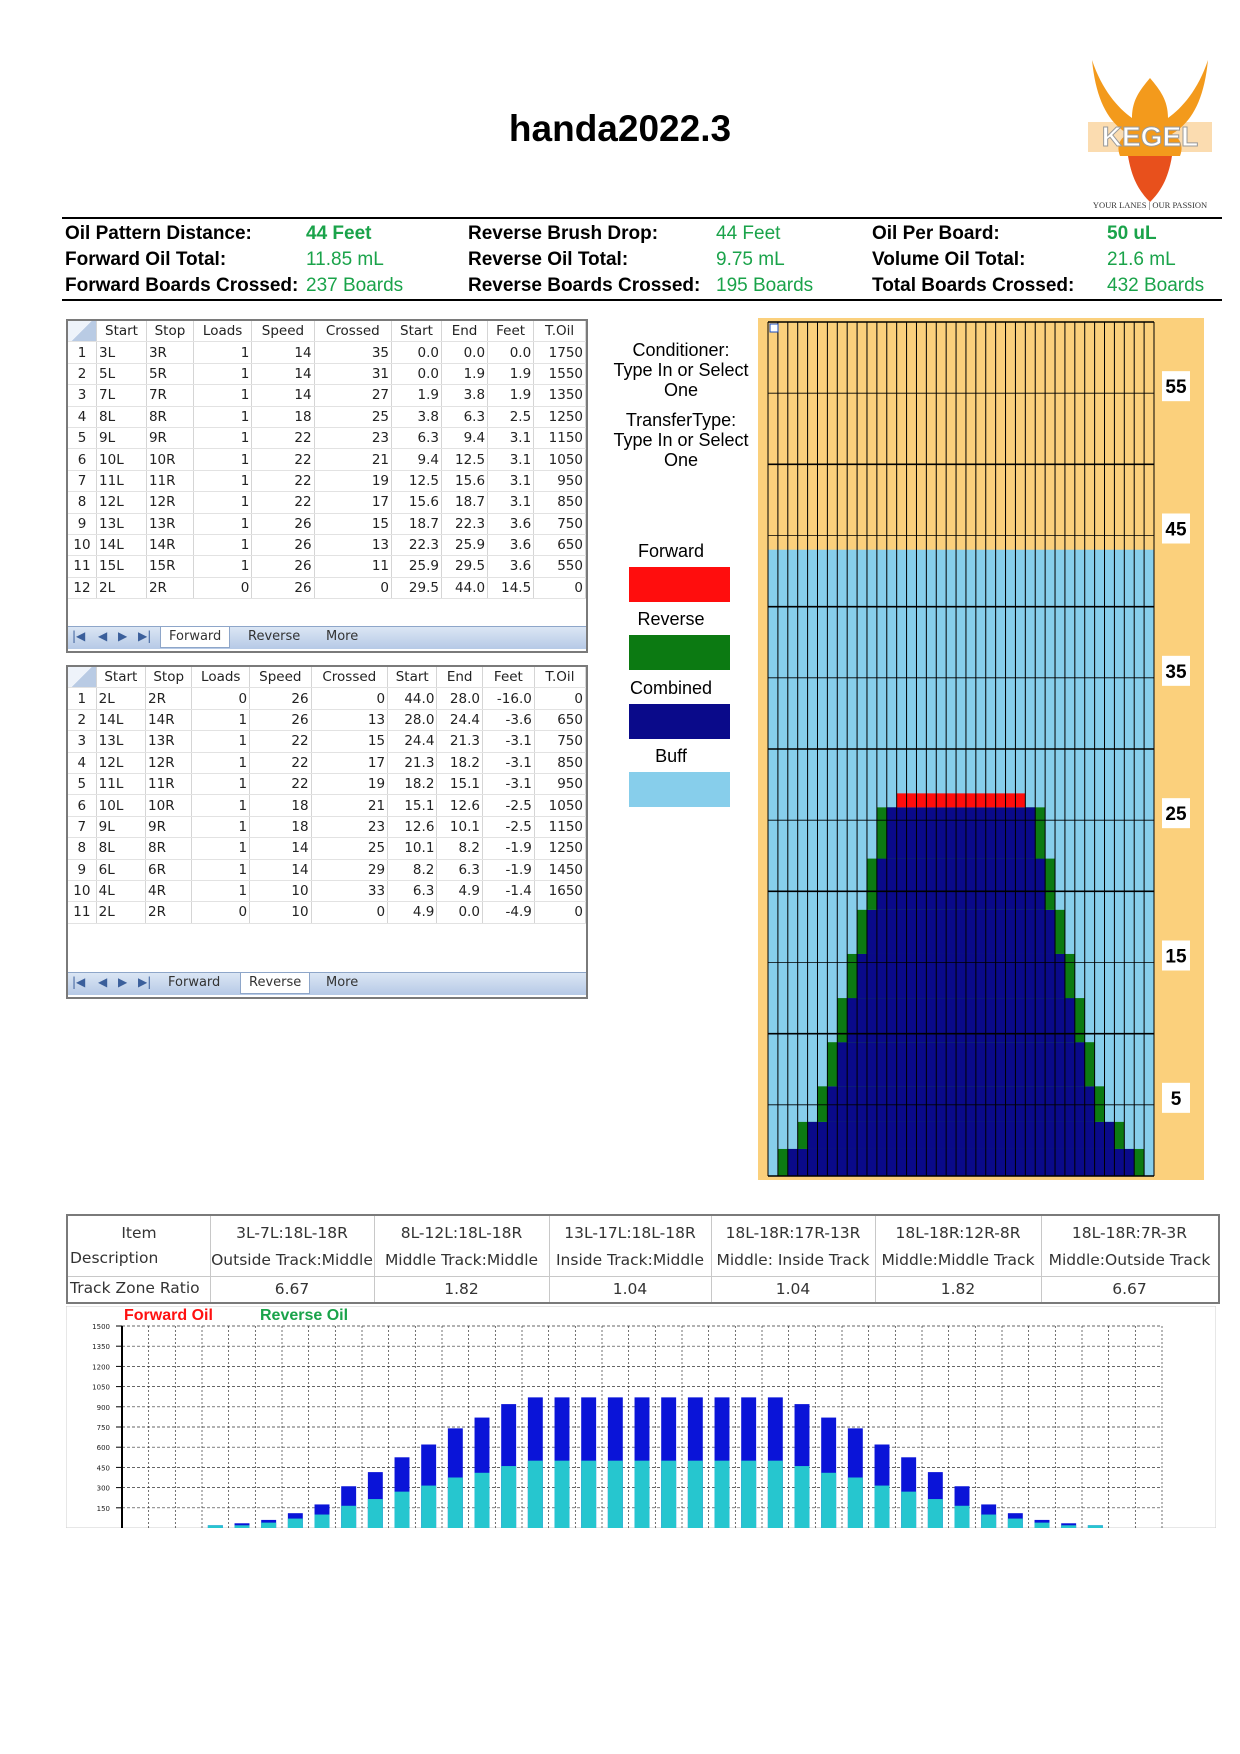  What do you see at coordinates (465, 459) in the screenshot?
I see `table-cell: 12.5` at bounding box center [465, 459].